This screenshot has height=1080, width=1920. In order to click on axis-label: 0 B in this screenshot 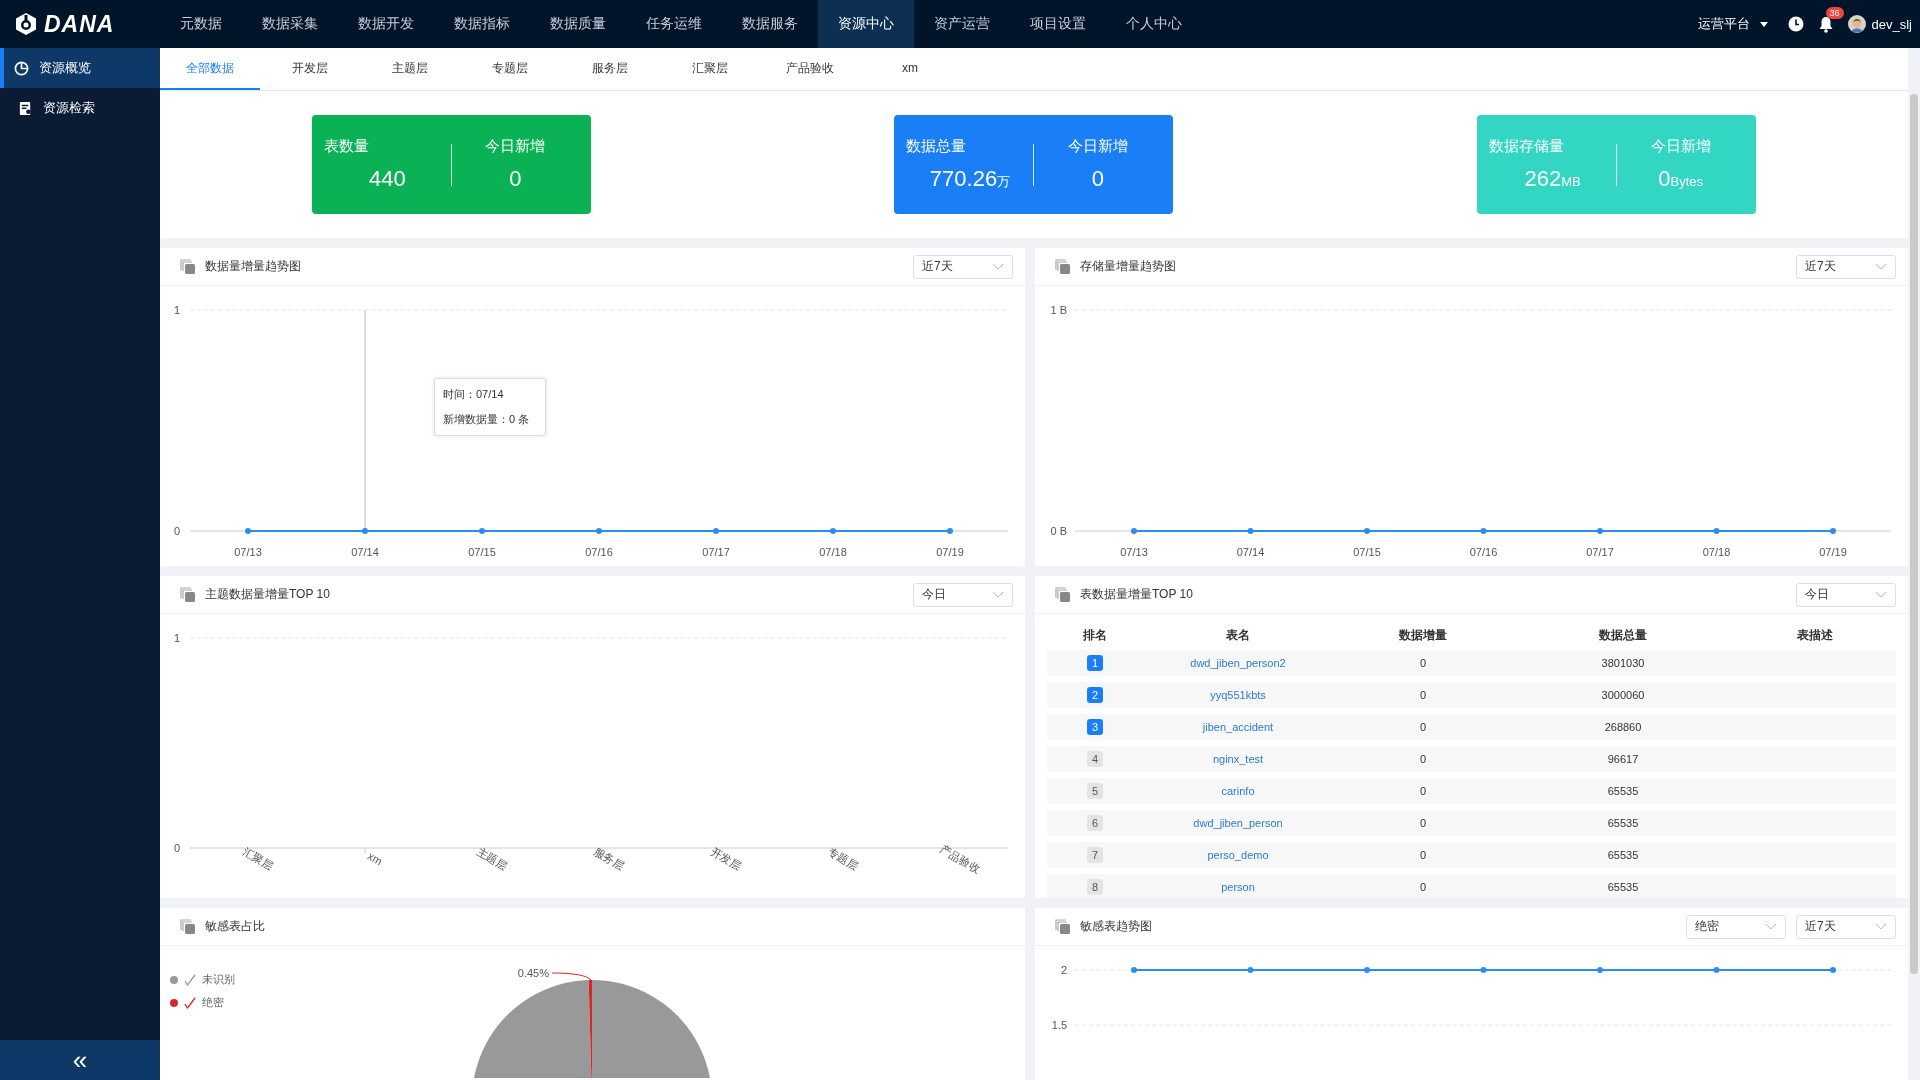, I will do `click(1058, 531)`.